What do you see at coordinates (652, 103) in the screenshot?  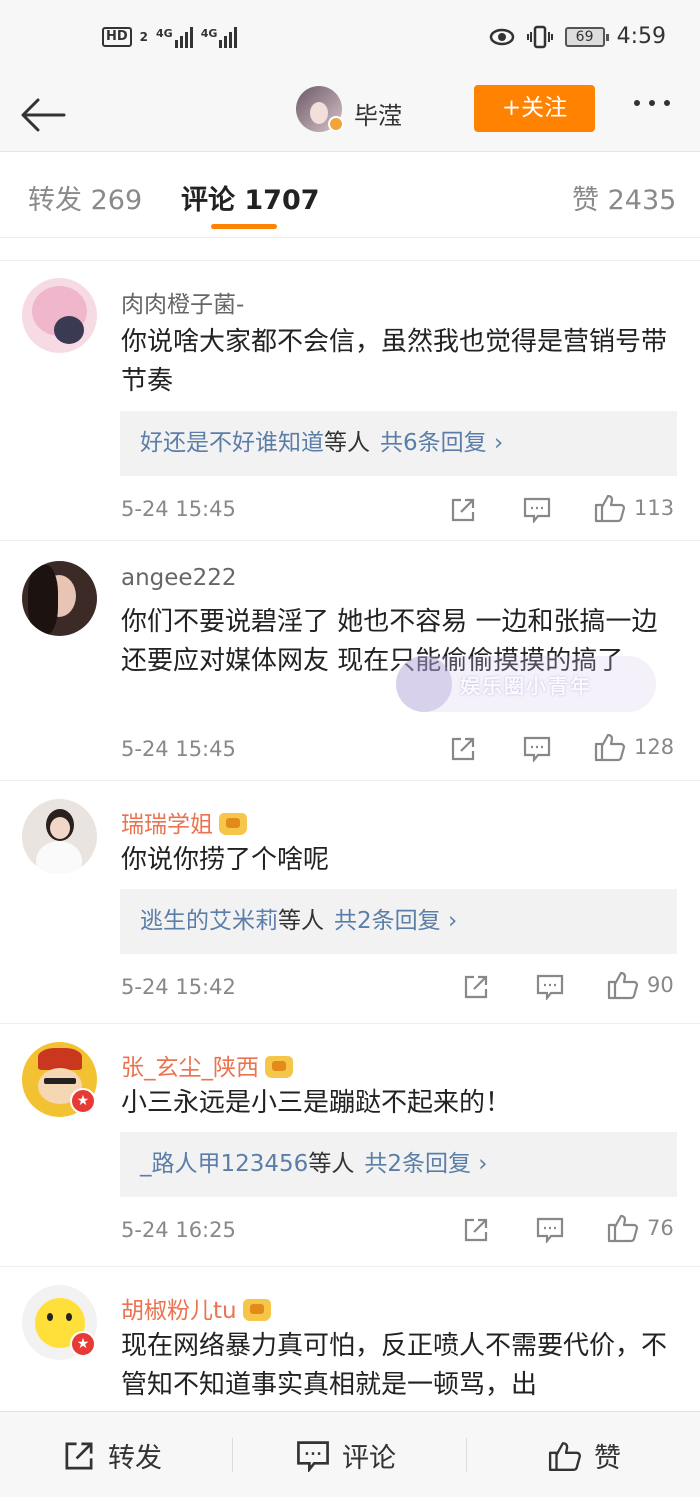 I see `more-options-icon` at bounding box center [652, 103].